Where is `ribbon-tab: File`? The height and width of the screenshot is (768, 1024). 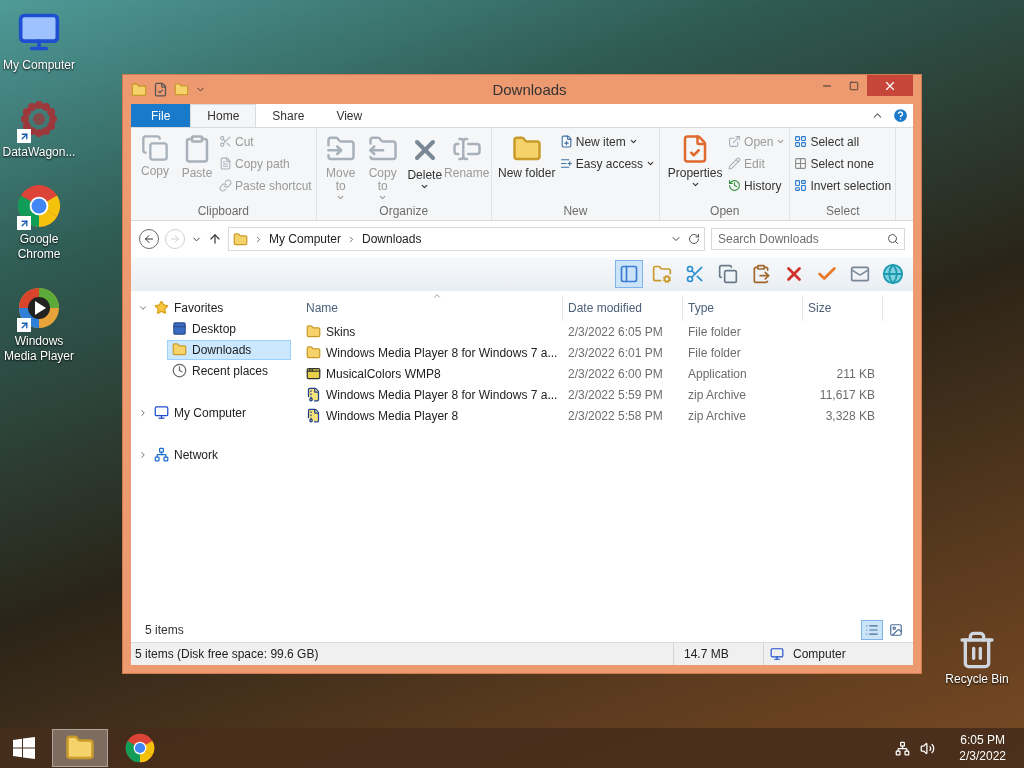 ribbon-tab: File is located at coordinates (161, 115).